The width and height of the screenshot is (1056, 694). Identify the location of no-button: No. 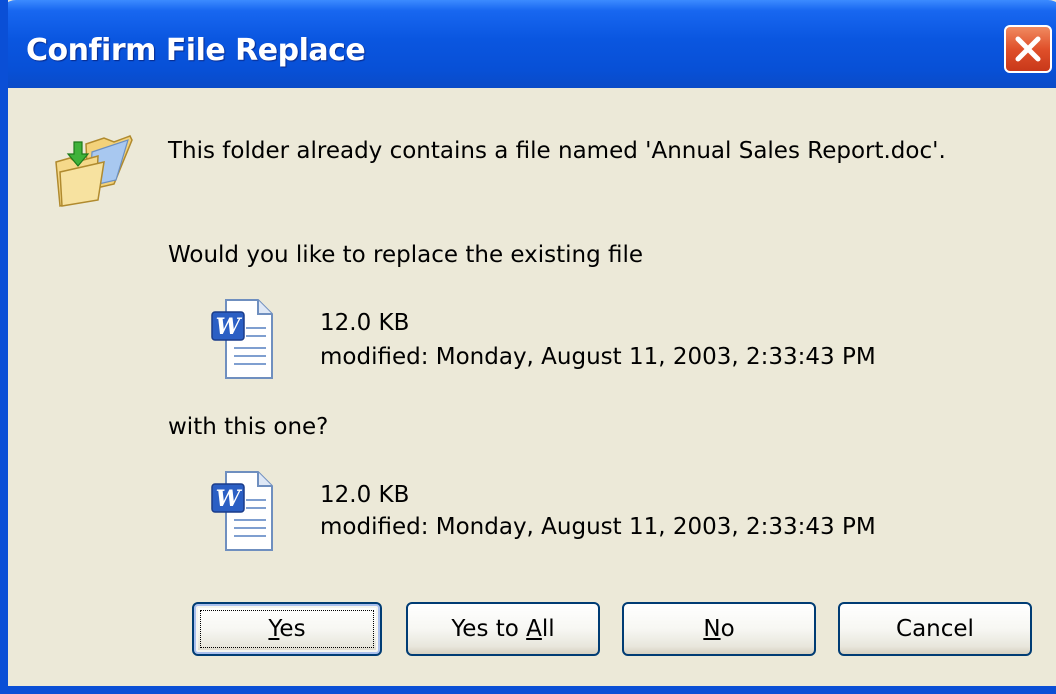
(719, 629).